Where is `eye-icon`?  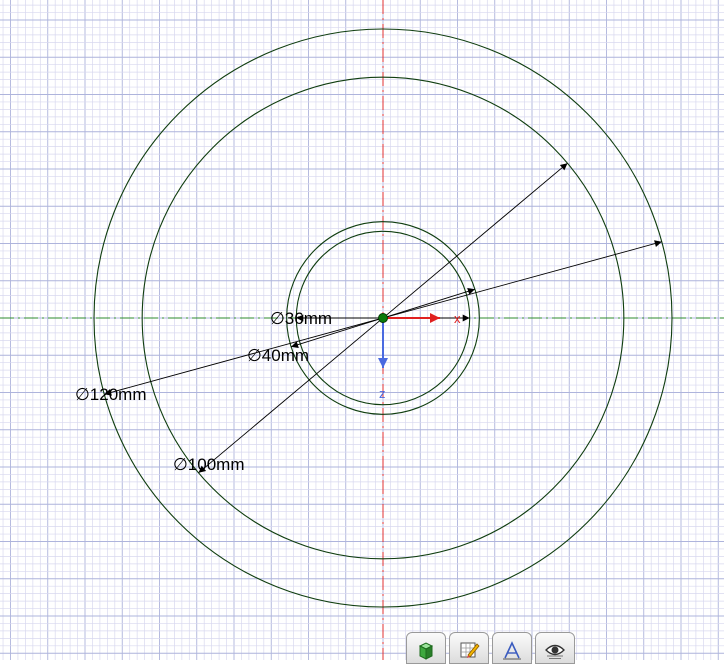
eye-icon is located at coordinates (555, 651).